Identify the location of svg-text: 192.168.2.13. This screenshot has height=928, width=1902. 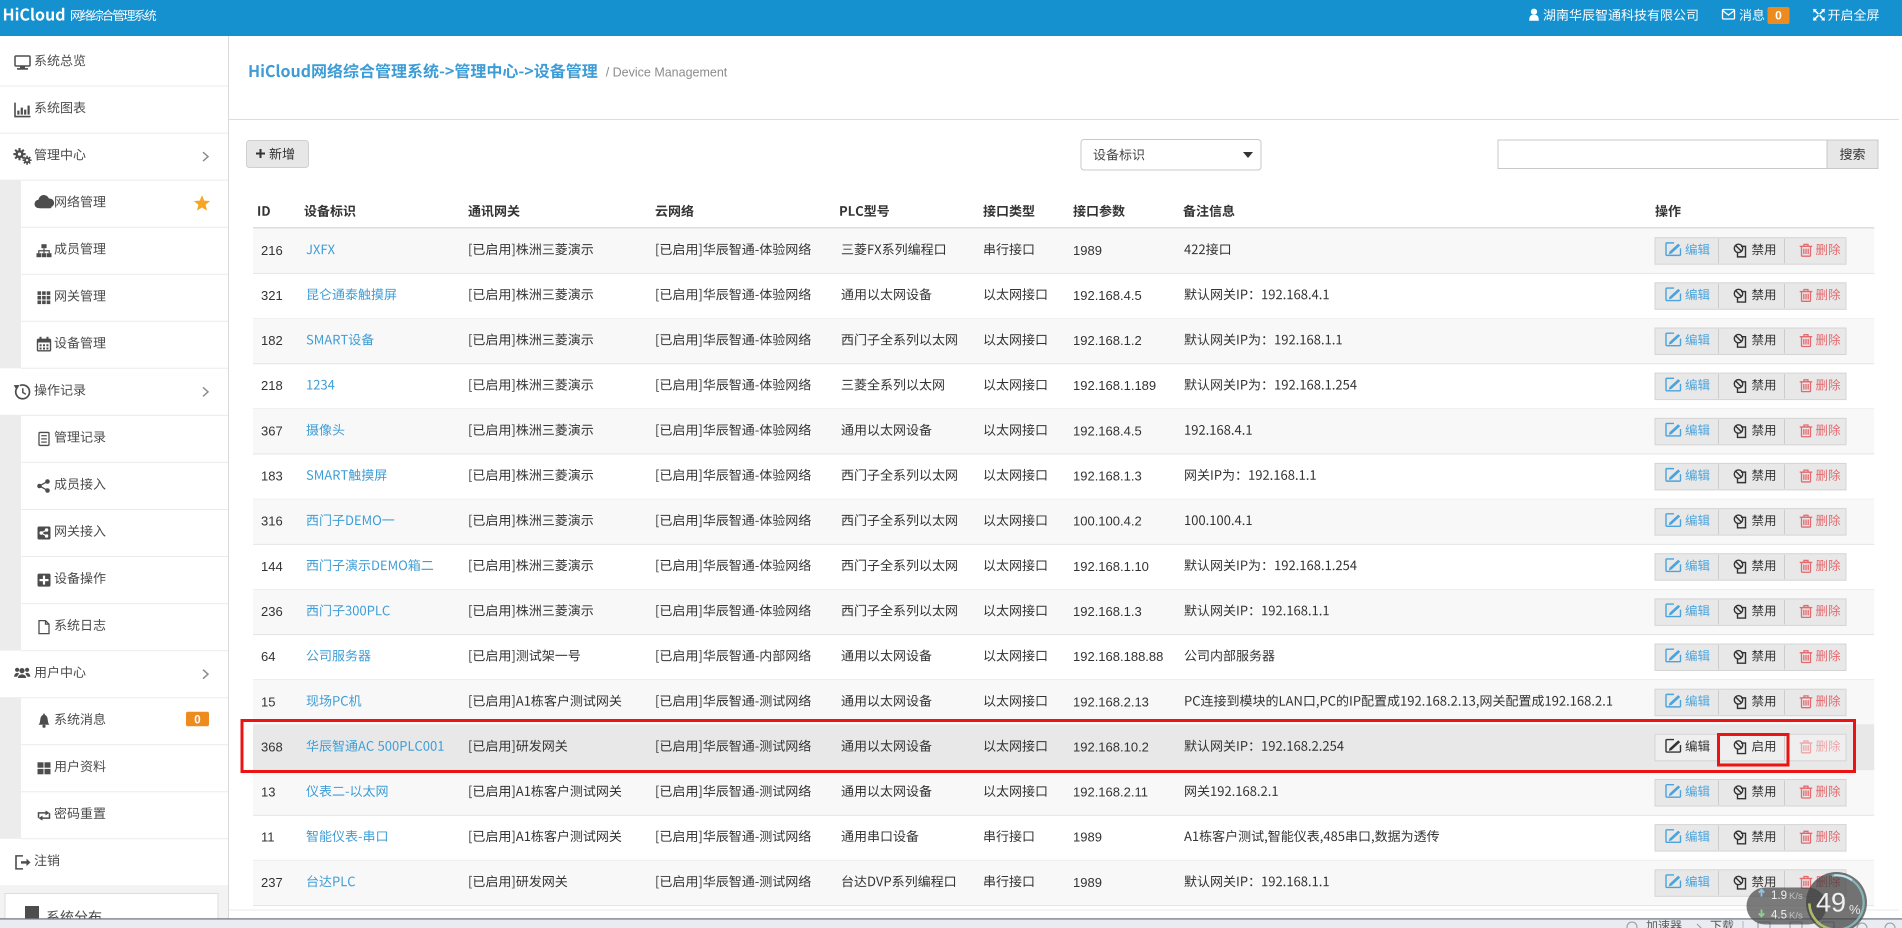
(1111, 701).